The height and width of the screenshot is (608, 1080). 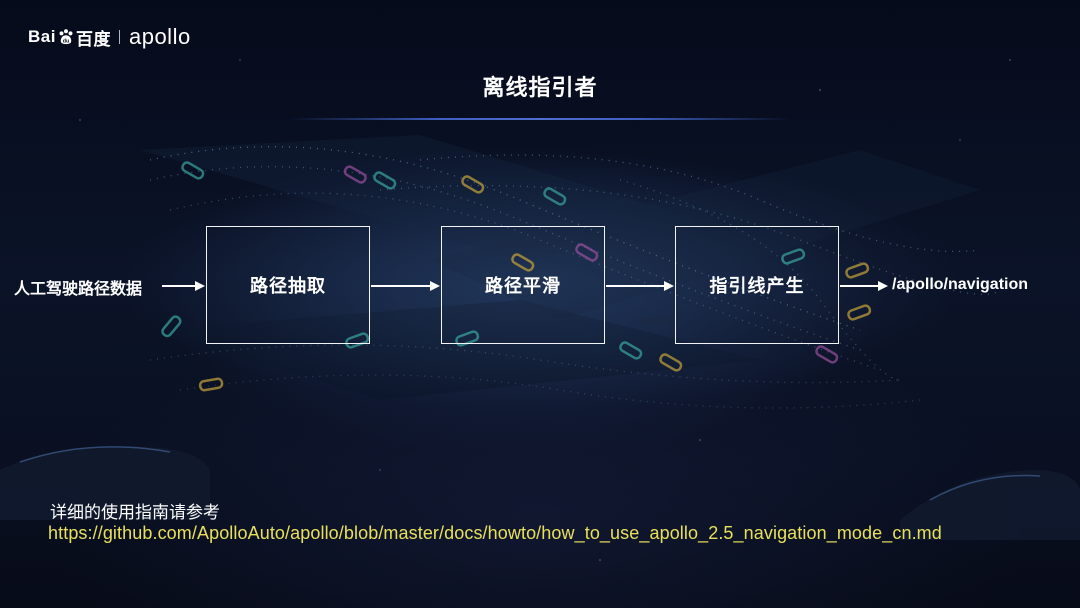 I want to click on guide-reference-label: 详细的使用指南请参考, so click(x=135, y=513).